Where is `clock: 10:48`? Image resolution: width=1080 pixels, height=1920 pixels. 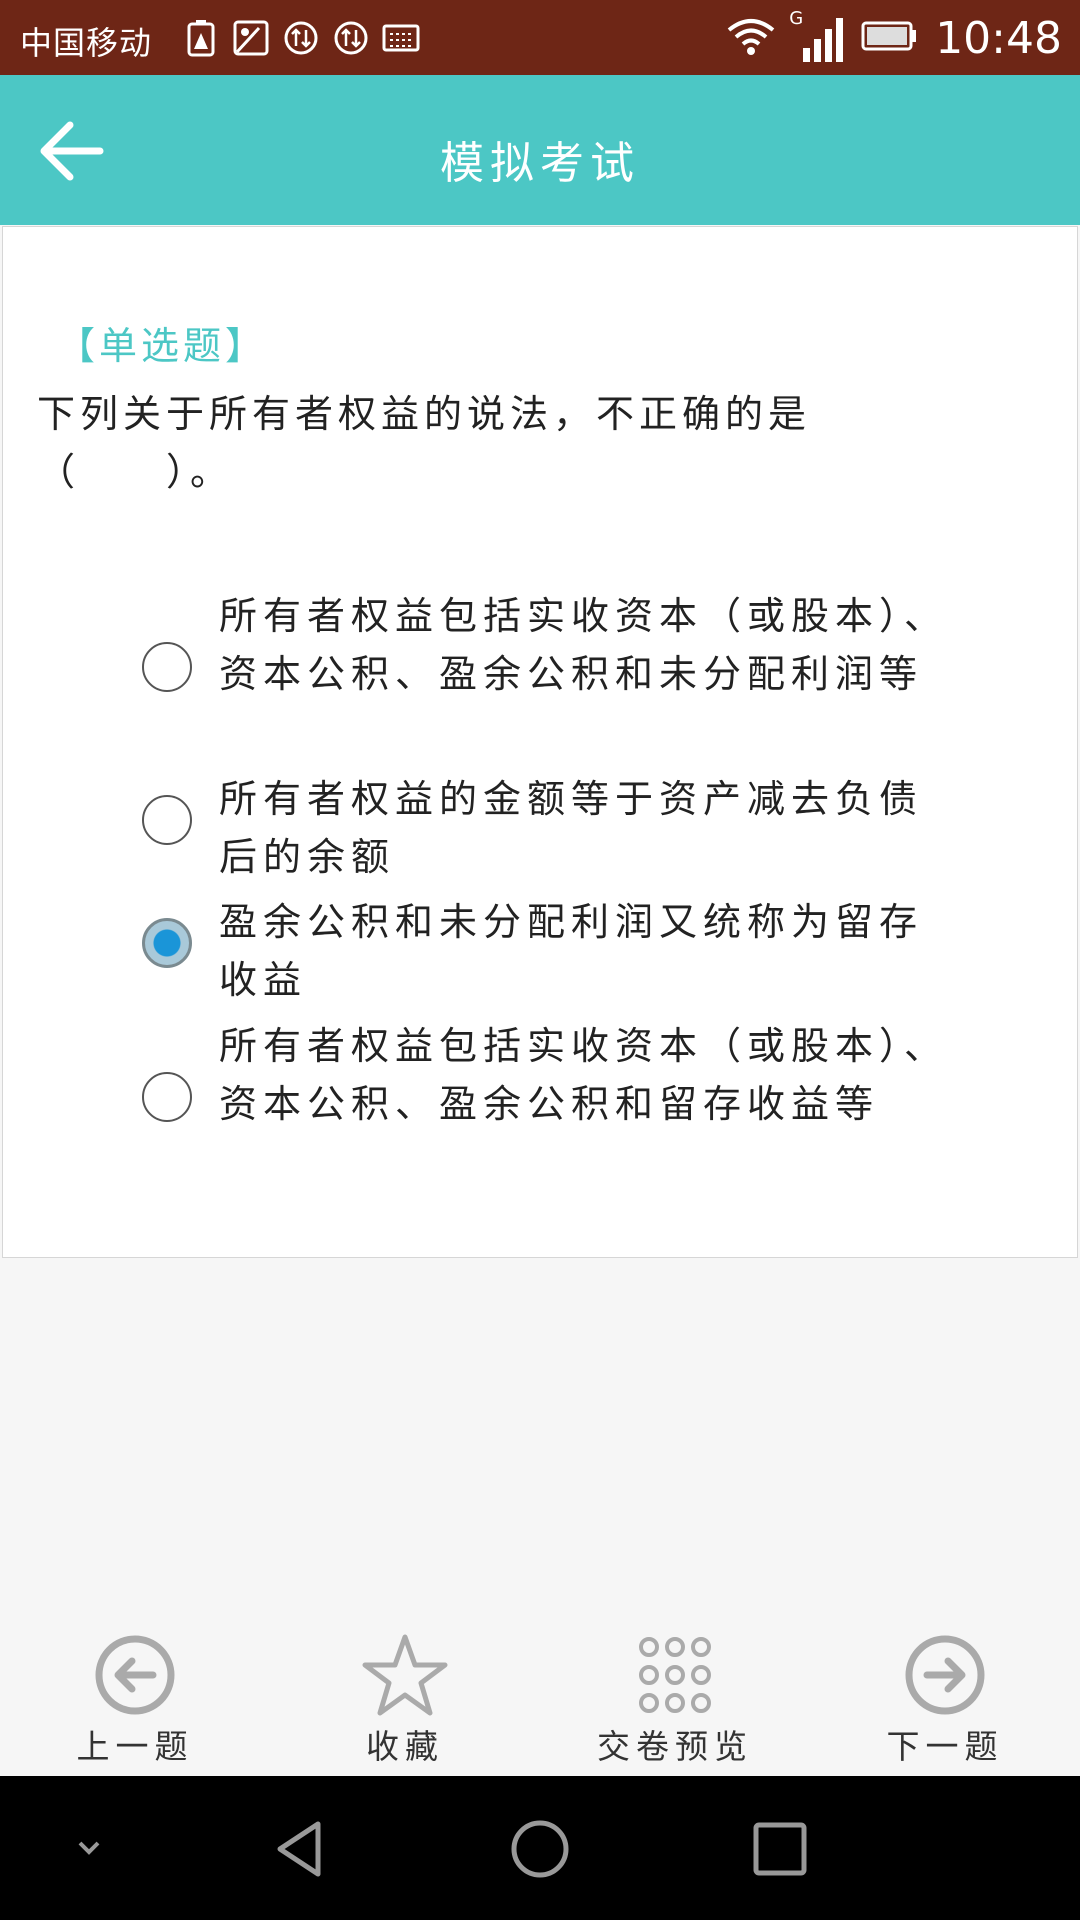
clock: 10:48 is located at coordinates (998, 38).